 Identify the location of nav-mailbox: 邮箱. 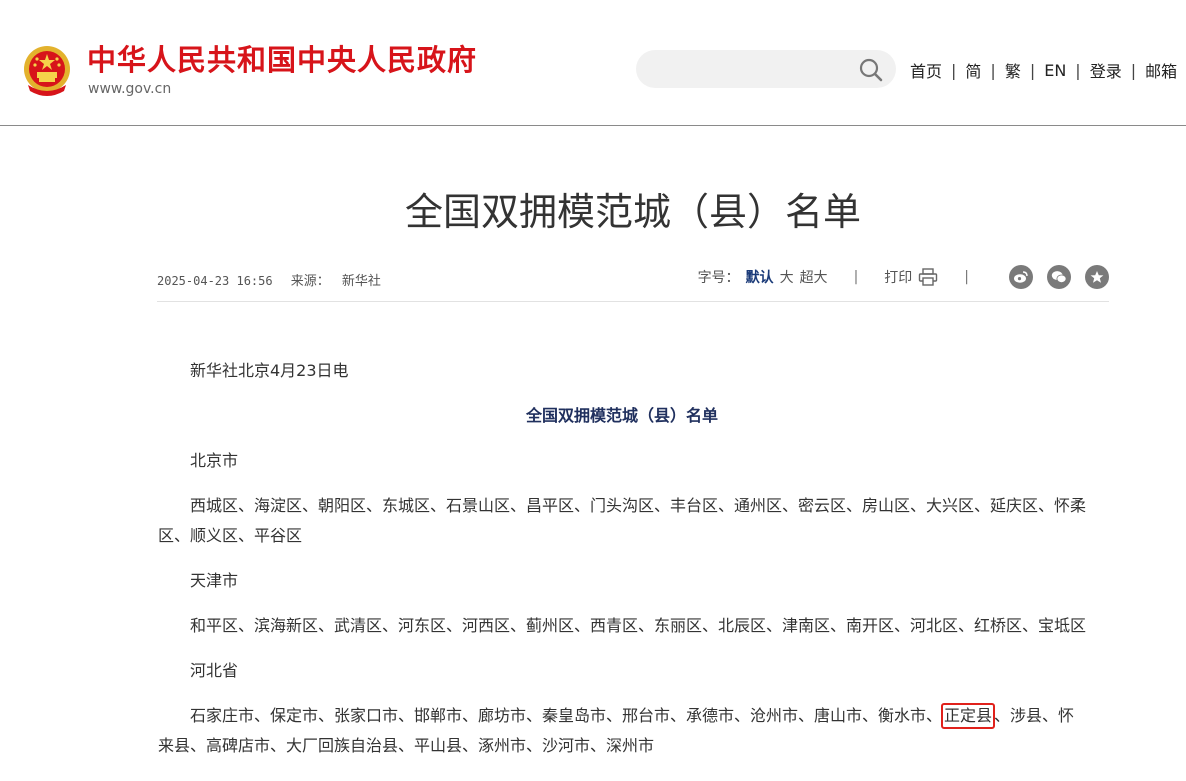
(1161, 70).